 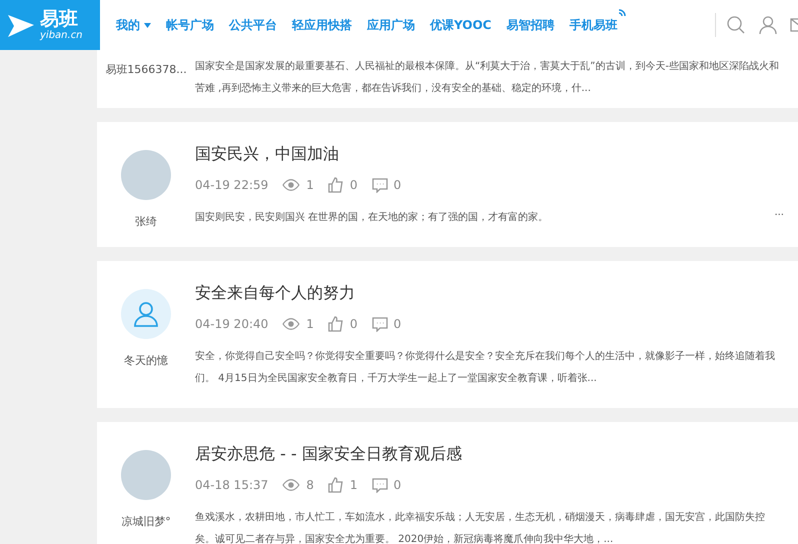 What do you see at coordinates (489, 454) in the screenshot?
I see `post-title: 居安亦思危 - - 国家安全日教育观后感` at bounding box center [489, 454].